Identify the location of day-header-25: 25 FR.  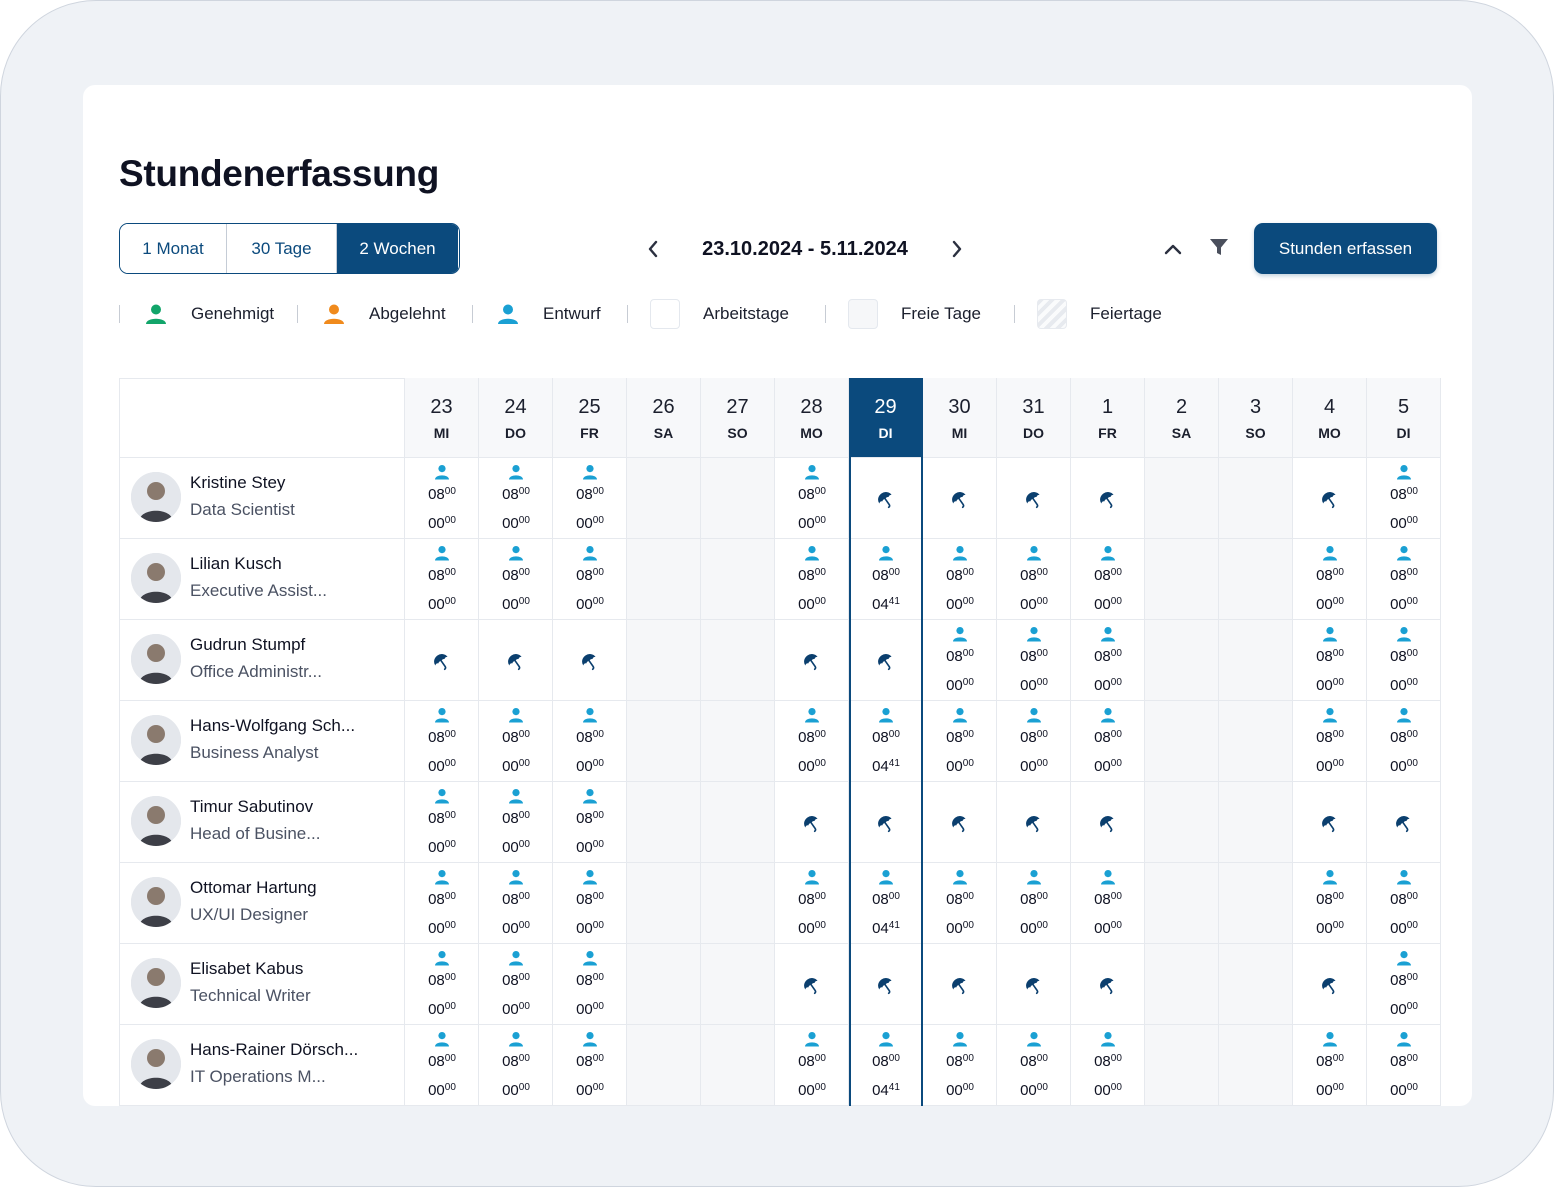
(590, 418).